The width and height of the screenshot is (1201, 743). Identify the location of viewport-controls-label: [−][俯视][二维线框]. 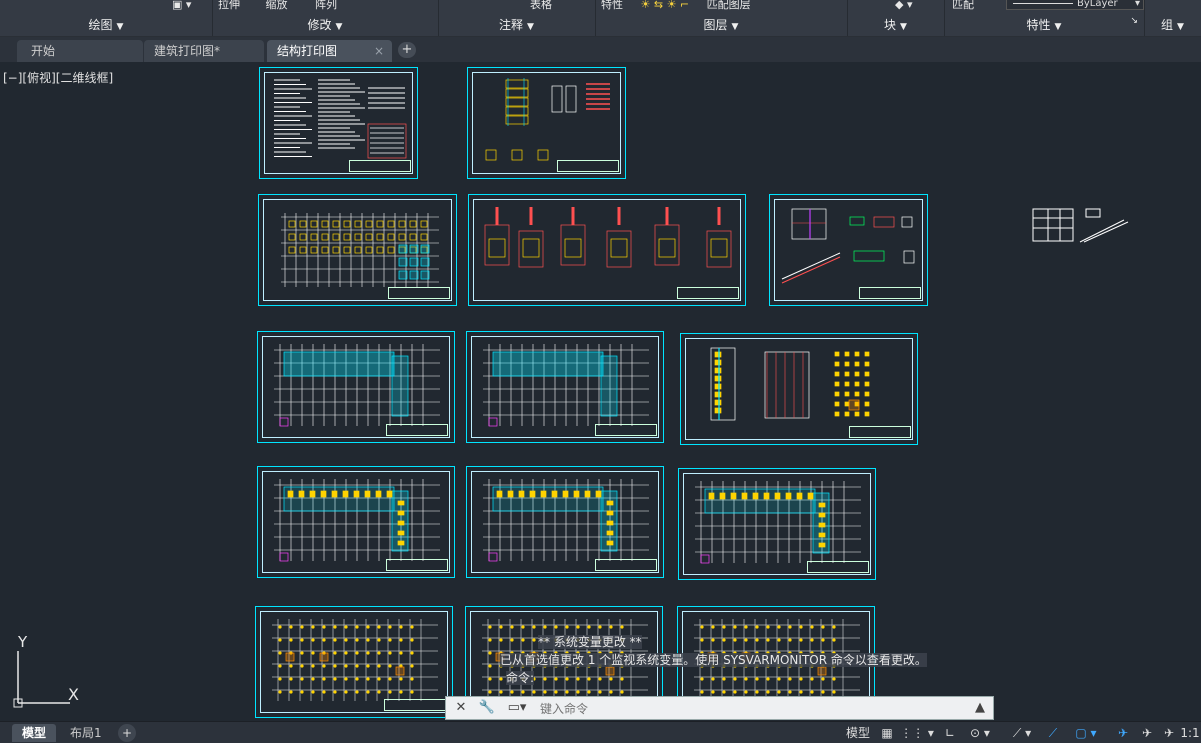
(58, 77).